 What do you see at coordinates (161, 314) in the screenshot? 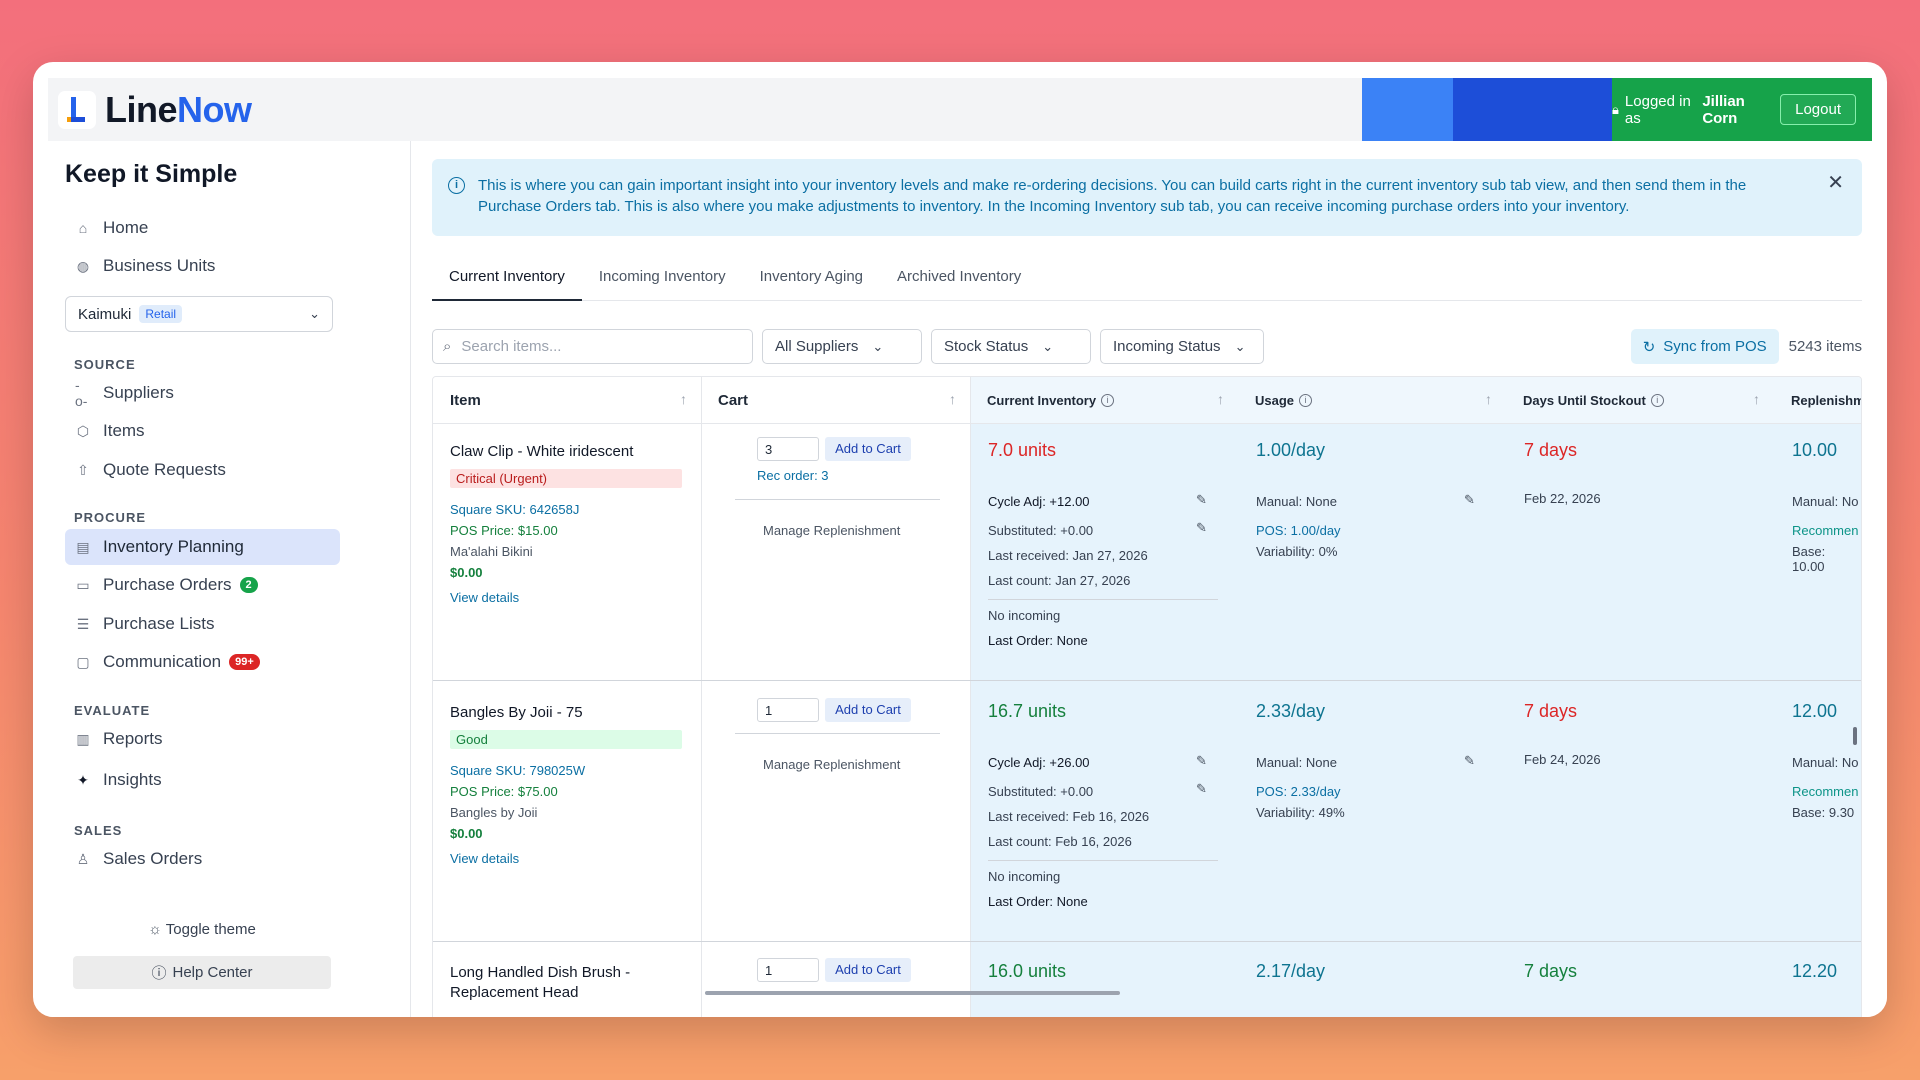
I see `bu-type-tag: Retail` at bounding box center [161, 314].